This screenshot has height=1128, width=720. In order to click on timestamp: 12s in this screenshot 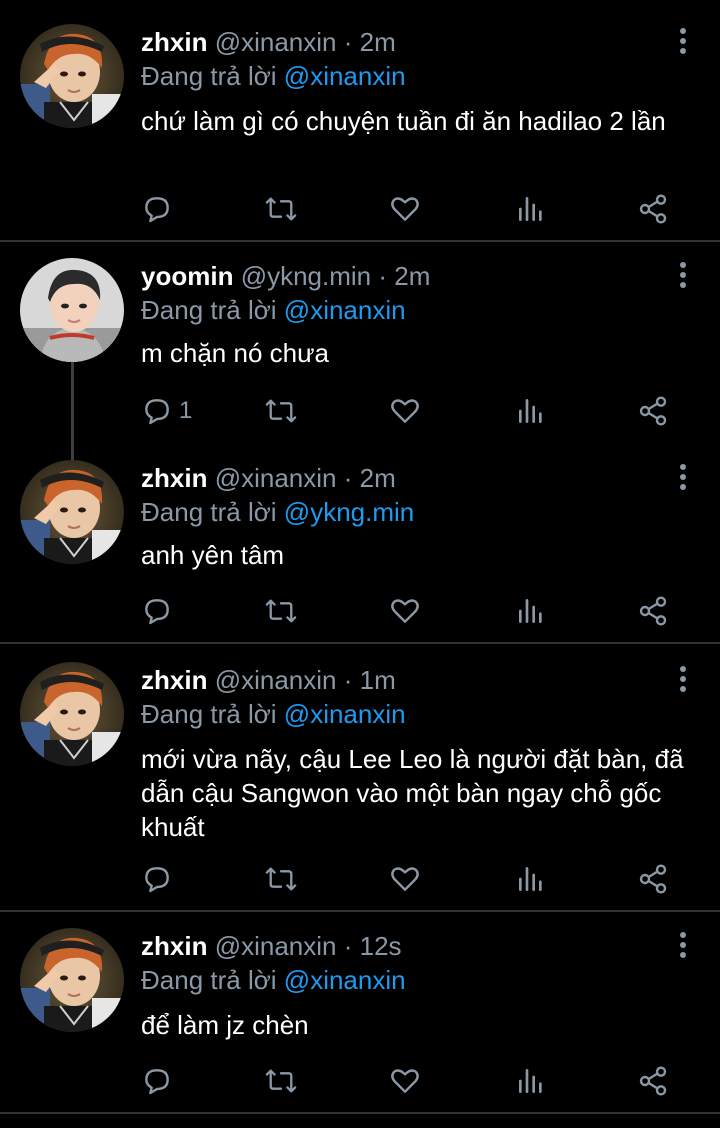, I will do `click(381, 946)`.